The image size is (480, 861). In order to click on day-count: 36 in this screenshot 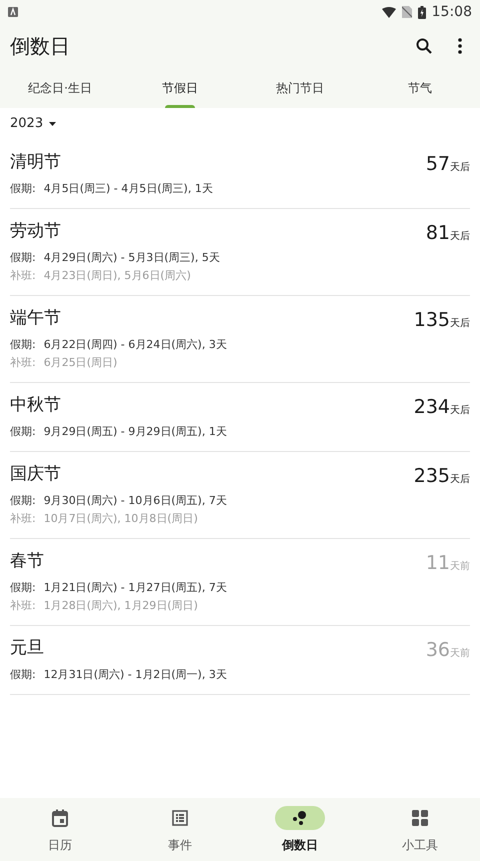, I will do `click(438, 650)`.